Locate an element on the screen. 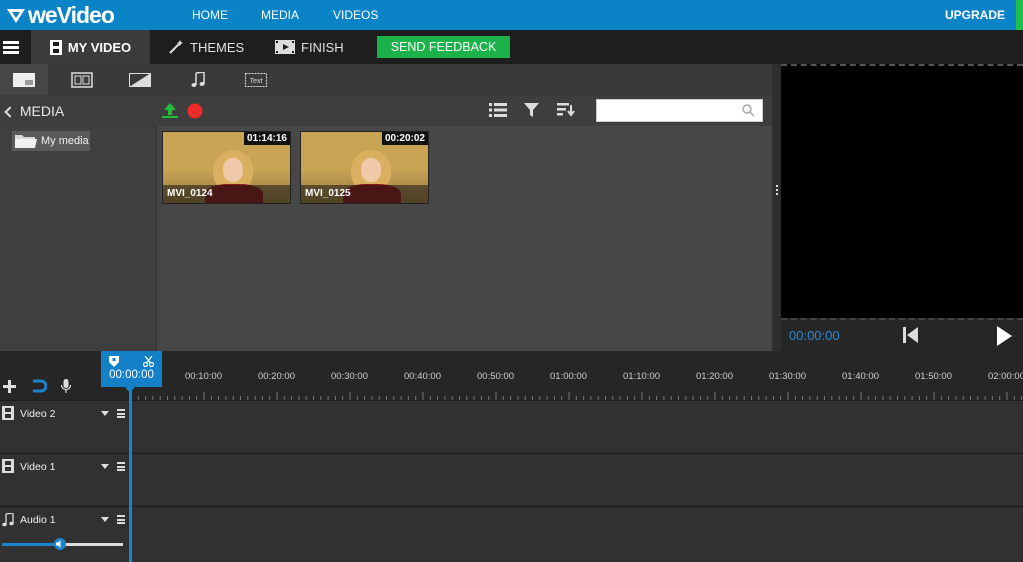 This screenshot has width=1023, height=562. effects-tab-icon is located at coordinates (140, 79).